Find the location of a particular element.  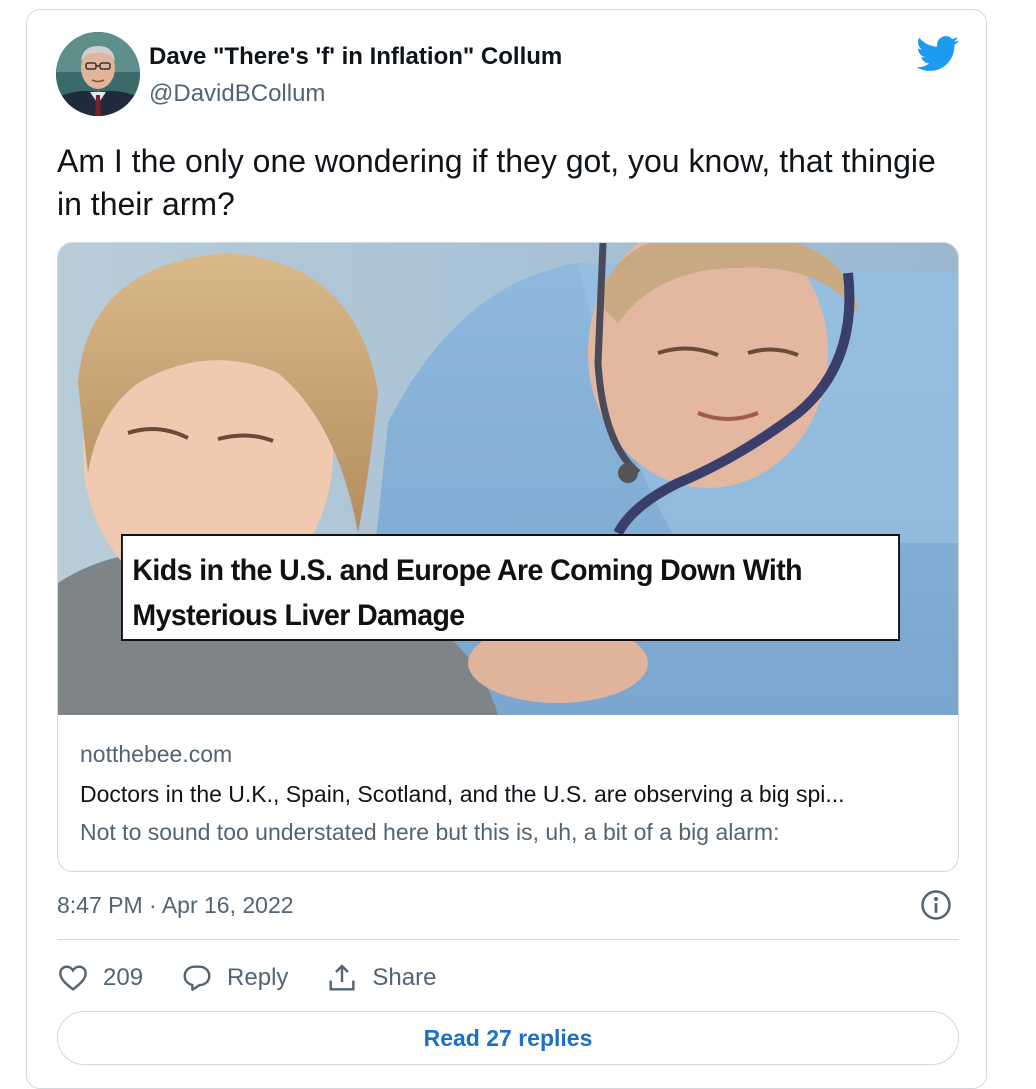

headline-line-2: Mysterious Liver Damage is located at coordinates (298, 615).